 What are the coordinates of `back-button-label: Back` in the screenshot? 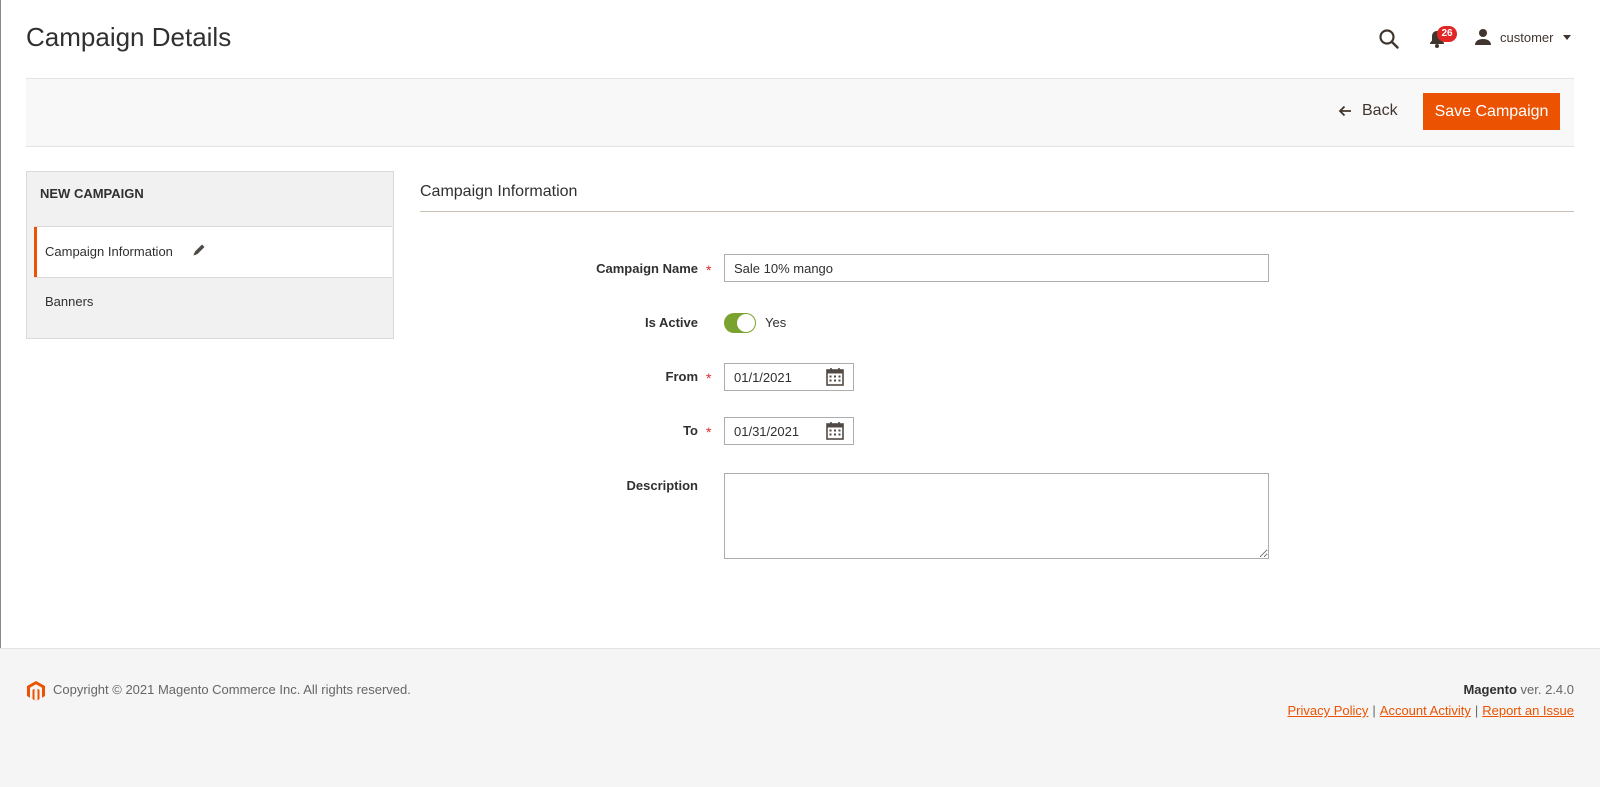 It's located at (1380, 110).